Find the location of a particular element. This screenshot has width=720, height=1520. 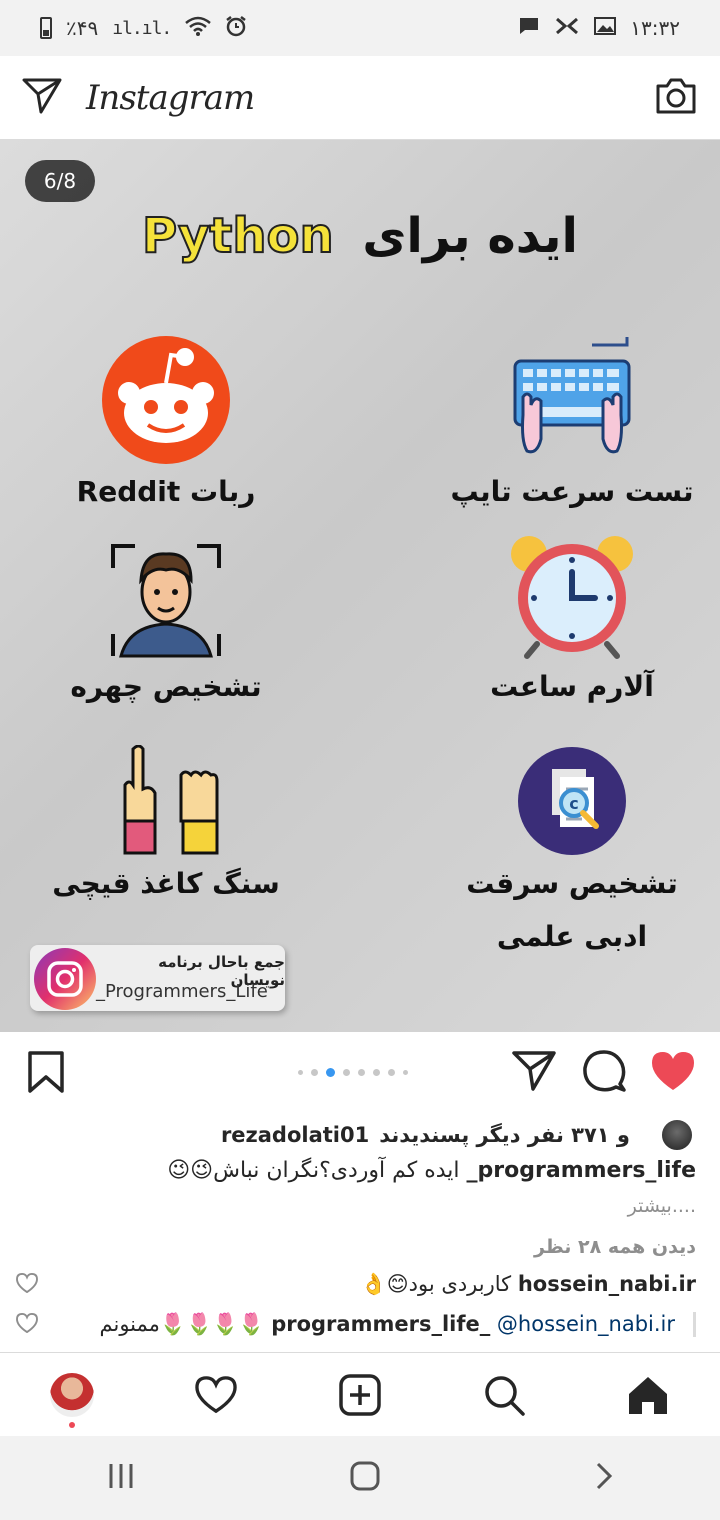

idea-face-detection: تشخیص چهره is located at coordinates (166, 626).